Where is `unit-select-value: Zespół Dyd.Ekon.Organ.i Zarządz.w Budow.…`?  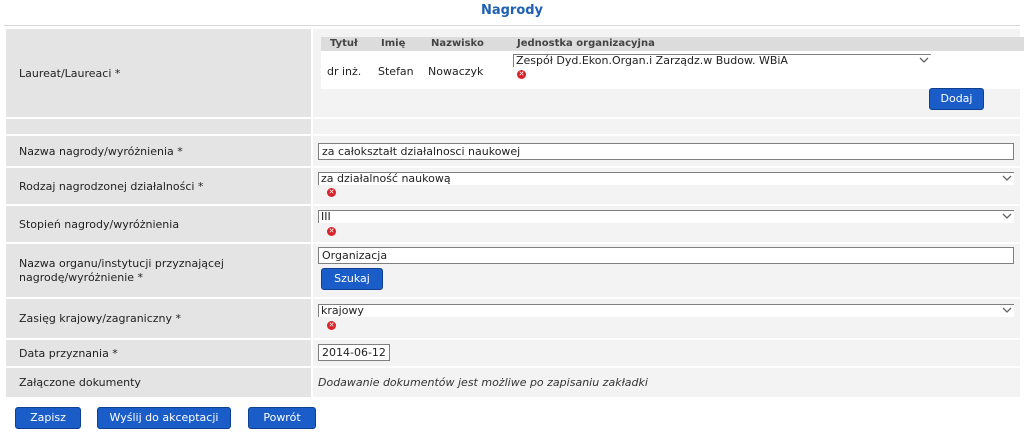
unit-select-value: Zespół Dyd.Ekon.Organ.i Zarządz.w Budow.… is located at coordinates (652, 60).